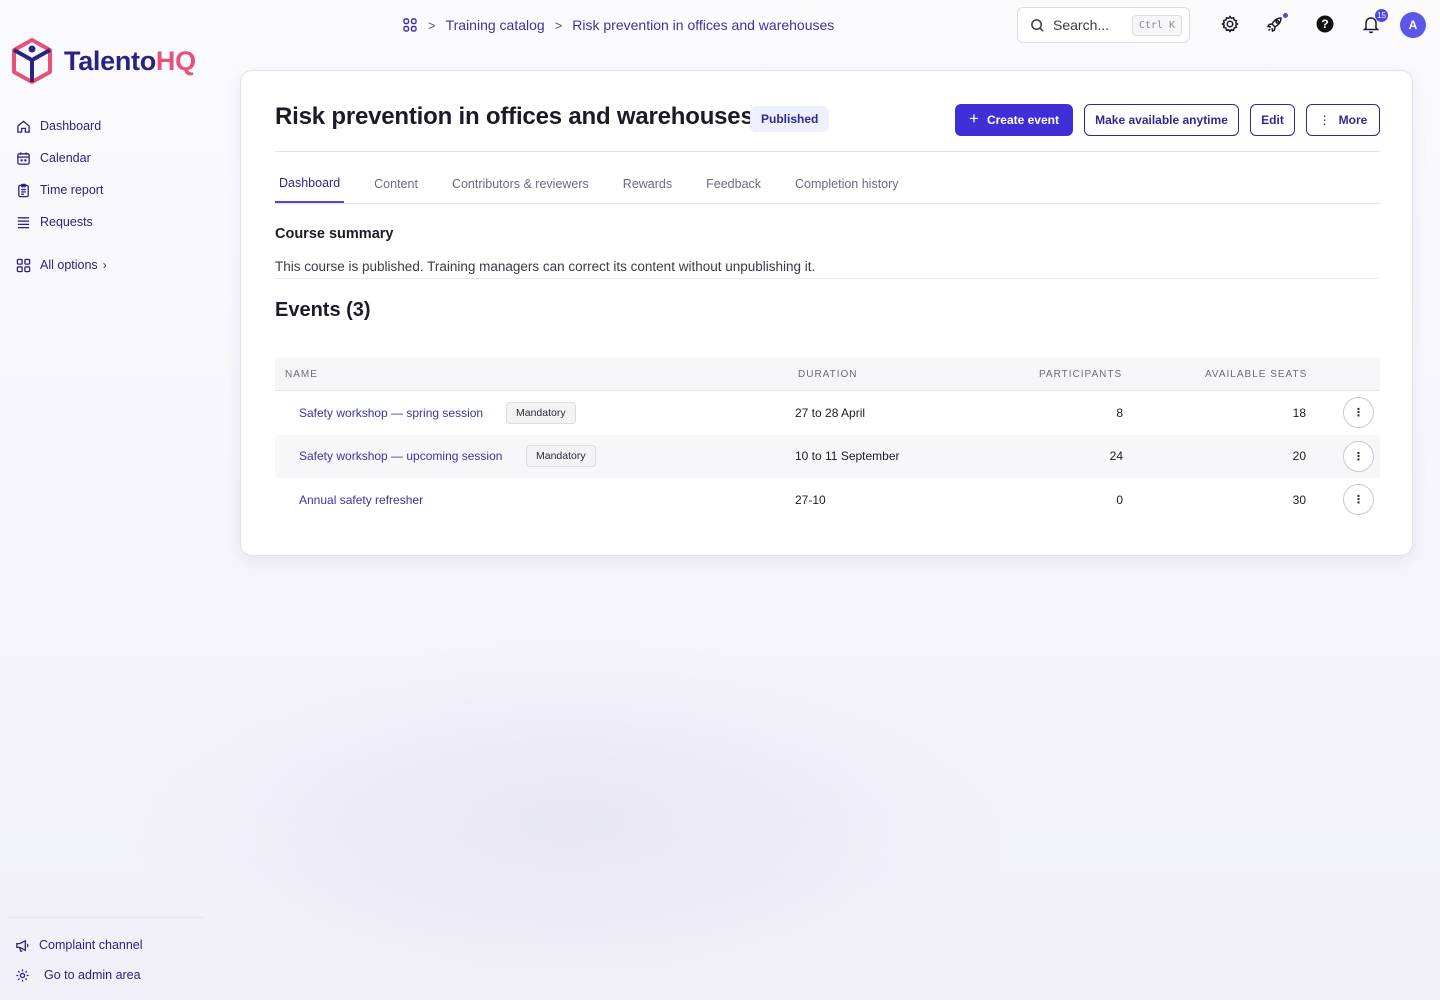 Image resolution: width=1440 pixels, height=1000 pixels. I want to click on sidebar-divider, so click(106, 917).